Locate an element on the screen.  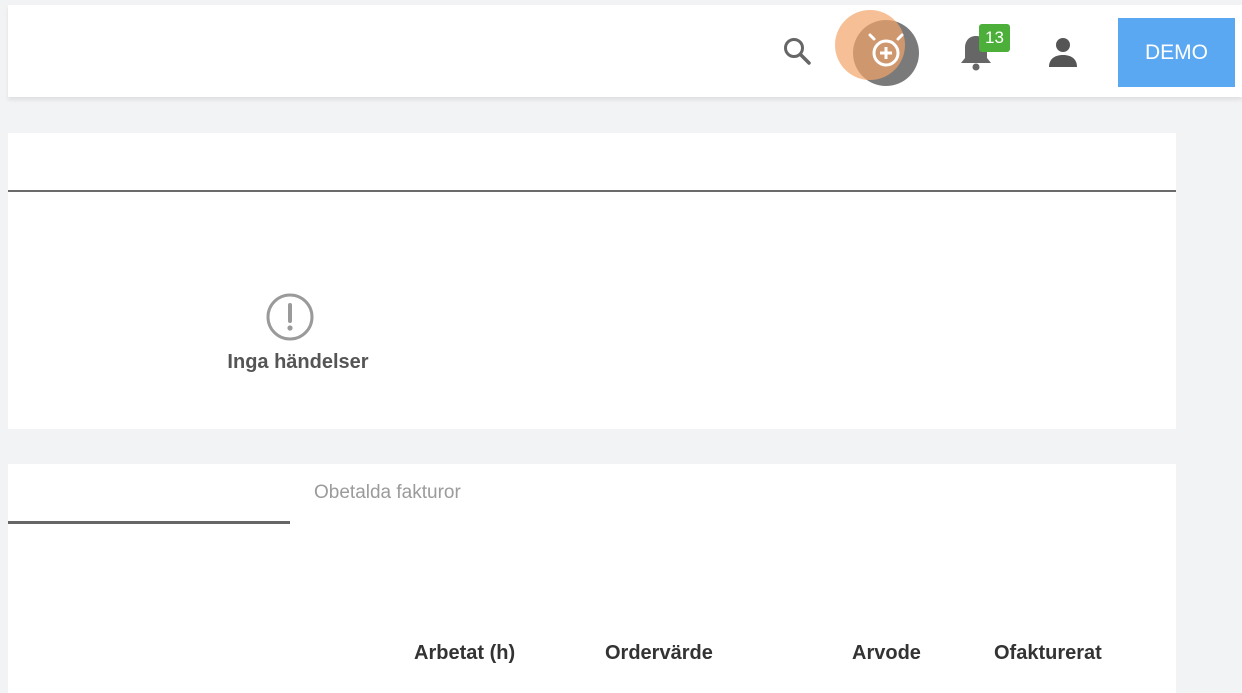
empty-state-text: Inga händelser is located at coordinates (298, 362).